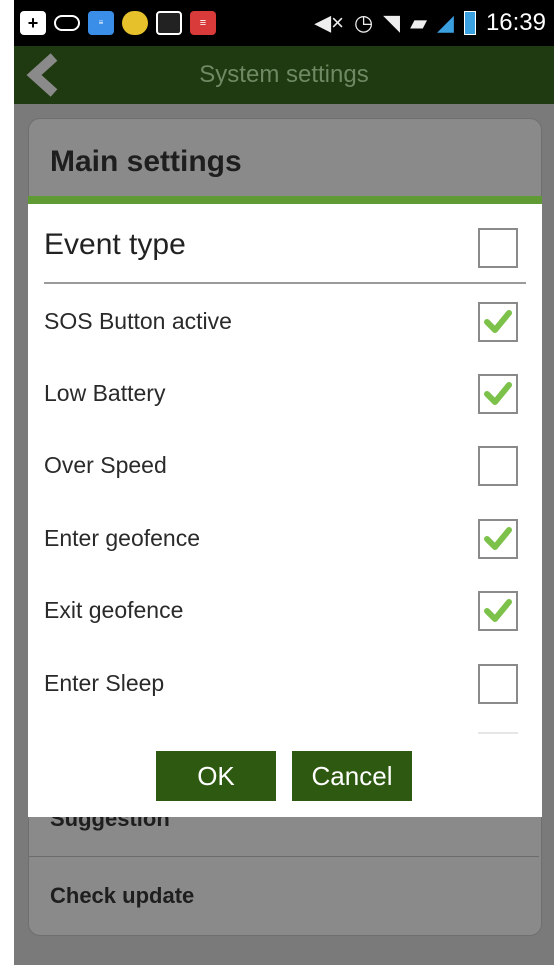 This screenshot has width=554, height=965. Describe the element at coordinates (169, 23) in the screenshot. I see `image-icon` at that location.